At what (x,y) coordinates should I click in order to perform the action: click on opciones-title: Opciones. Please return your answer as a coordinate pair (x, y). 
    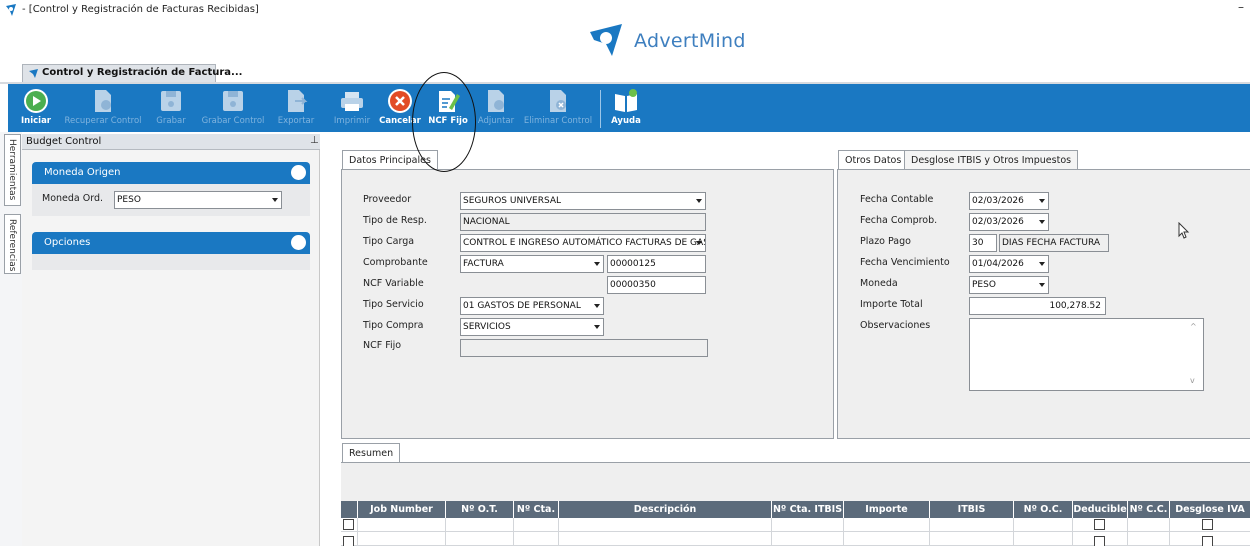
    Looking at the image, I should click on (67, 242).